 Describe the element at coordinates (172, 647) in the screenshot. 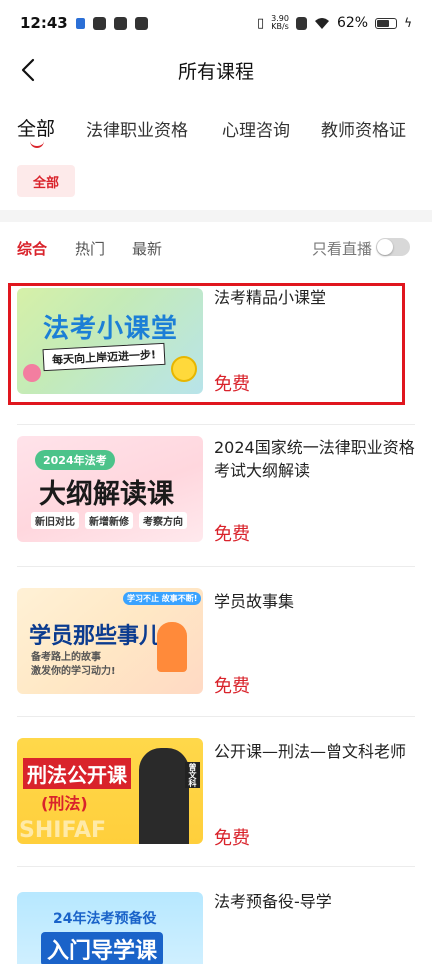

I see `student-illustration` at that location.